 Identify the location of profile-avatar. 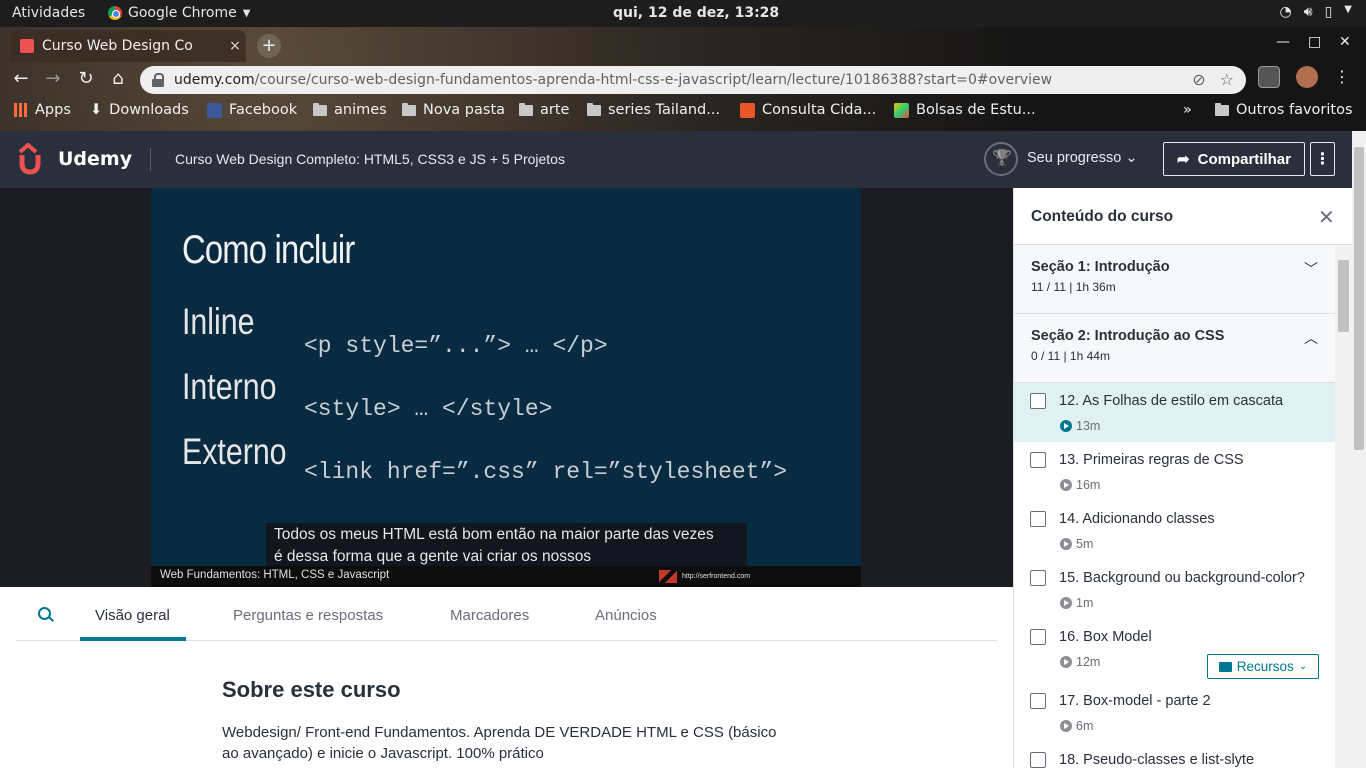
(1307, 77).